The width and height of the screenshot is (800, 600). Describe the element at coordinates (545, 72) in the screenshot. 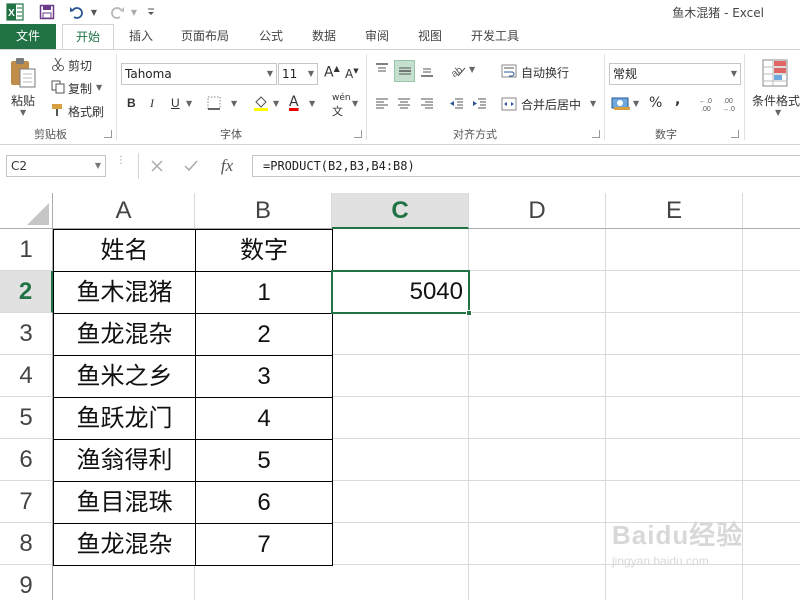

I see `wrap-text-button: 自动换行` at that location.